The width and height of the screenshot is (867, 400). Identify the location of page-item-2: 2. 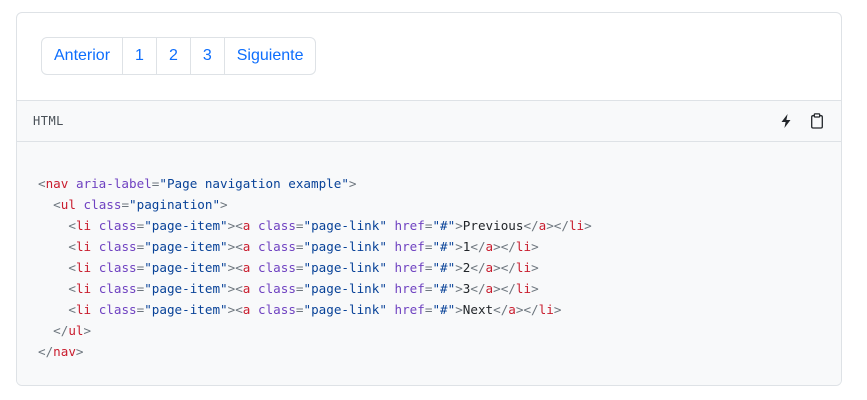
(173, 56).